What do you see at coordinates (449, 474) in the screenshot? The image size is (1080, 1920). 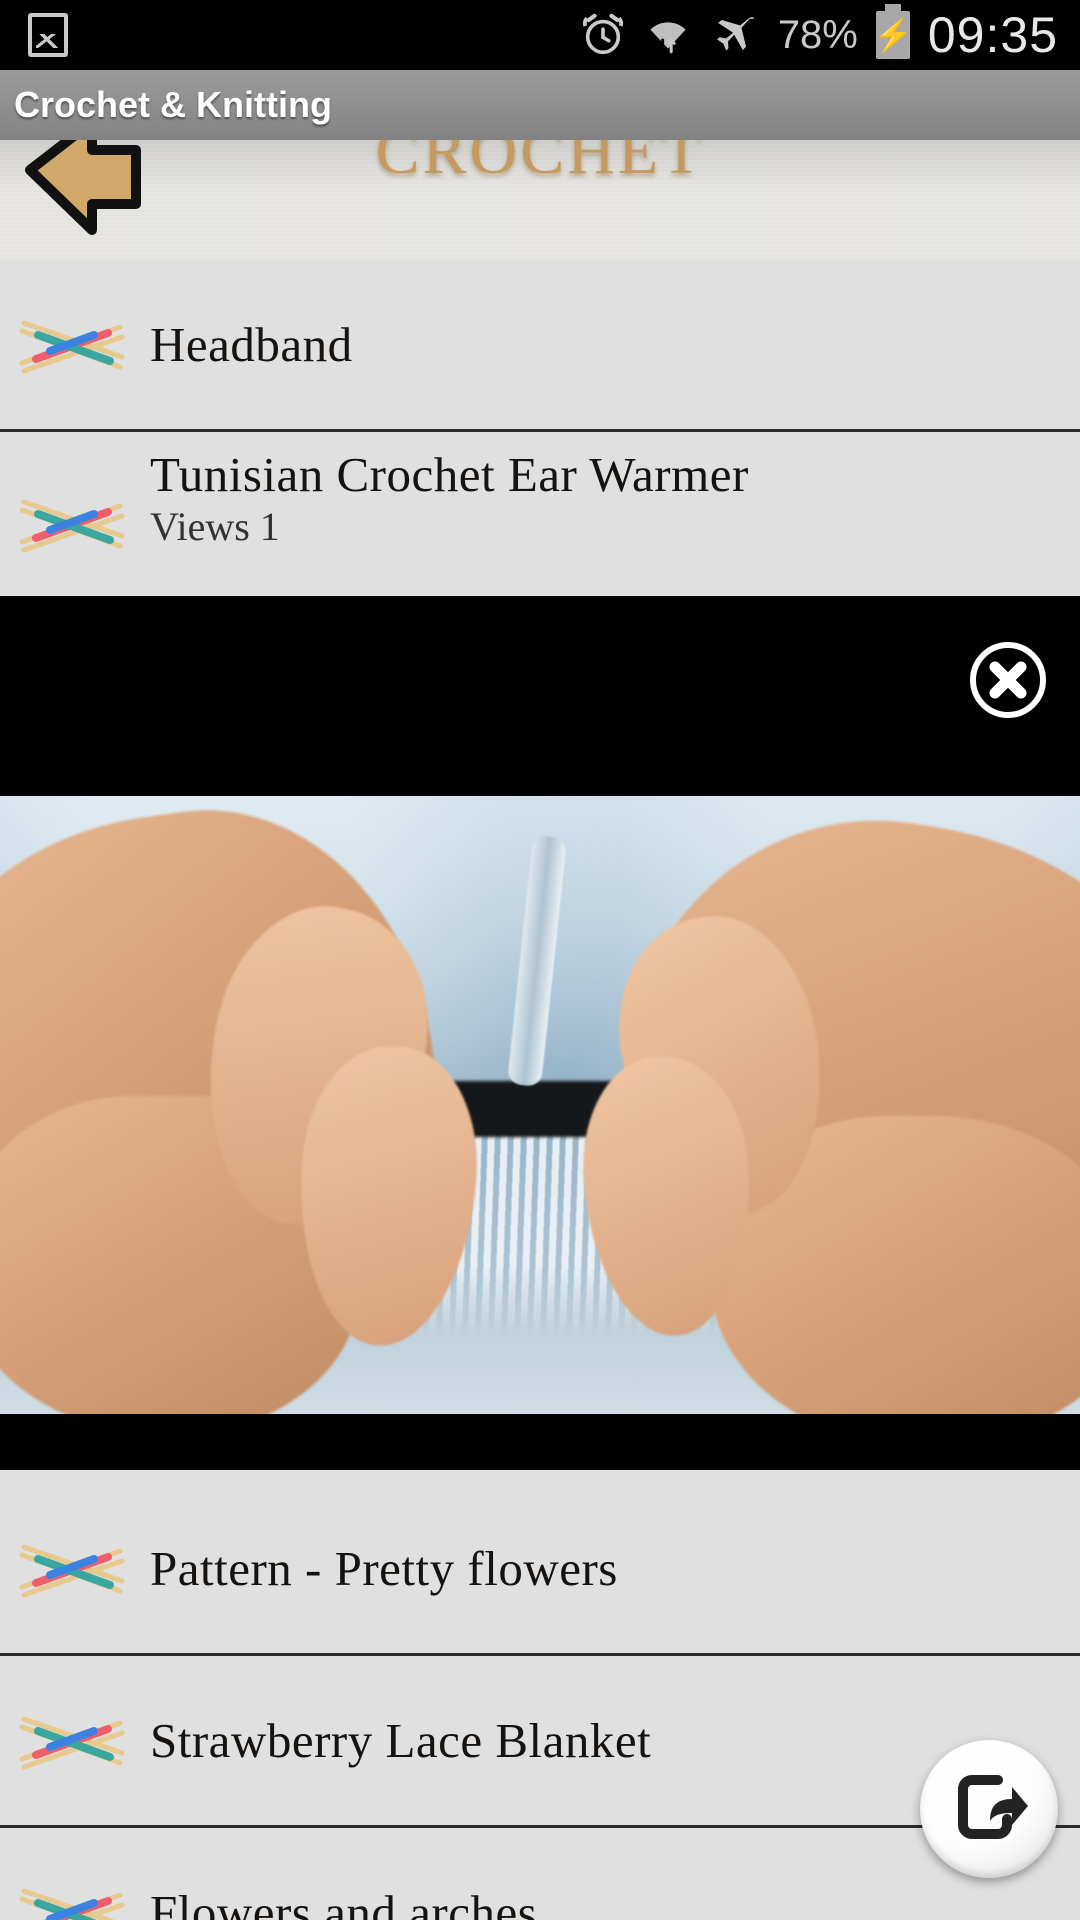 I see `list-item-label: Tunisian Crochet Ear Warmer` at bounding box center [449, 474].